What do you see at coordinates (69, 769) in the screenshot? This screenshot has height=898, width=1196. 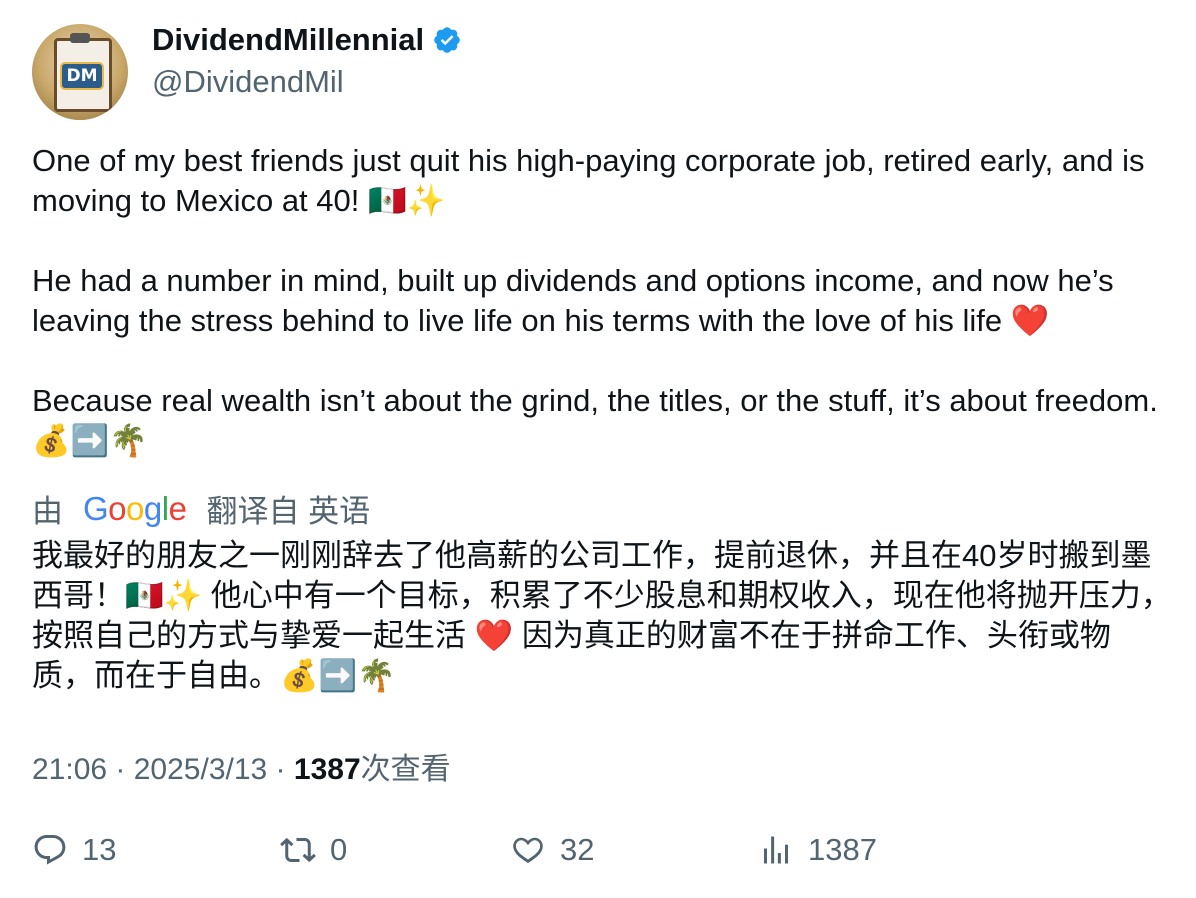 I see `tweet-time: 21:06` at bounding box center [69, 769].